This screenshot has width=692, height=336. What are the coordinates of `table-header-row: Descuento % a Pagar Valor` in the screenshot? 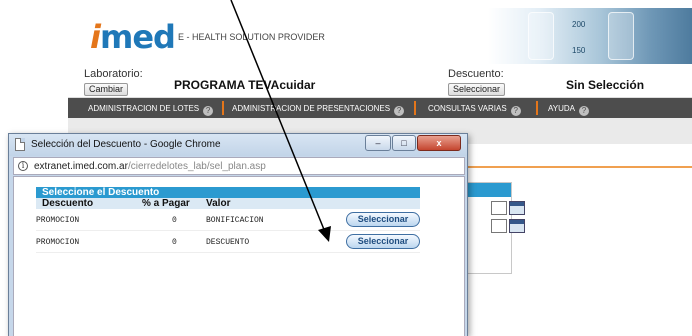 It's located at (228, 203).